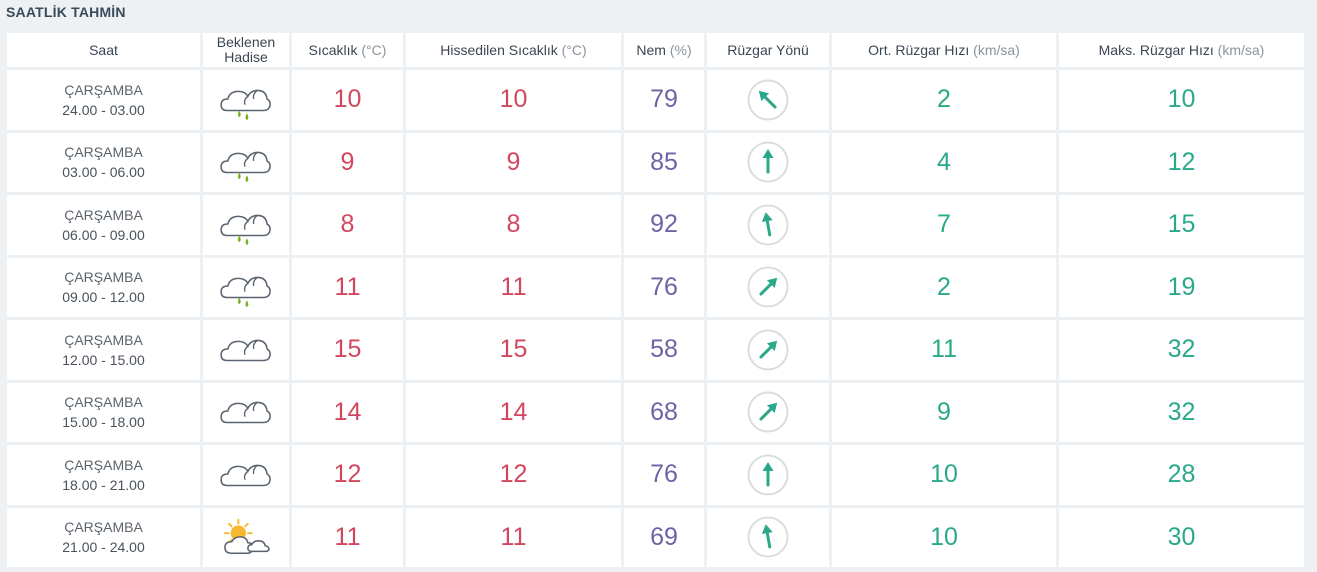 The height and width of the screenshot is (572, 1317). What do you see at coordinates (246, 50) in the screenshot?
I see `header-hadise: Beklenen Hadise` at bounding box center [246, 50].